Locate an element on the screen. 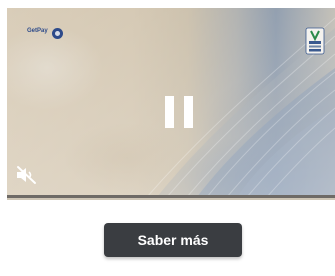 This screenshot has height=276, width=335. pause-bar-right is located at coordinates (188, 112).